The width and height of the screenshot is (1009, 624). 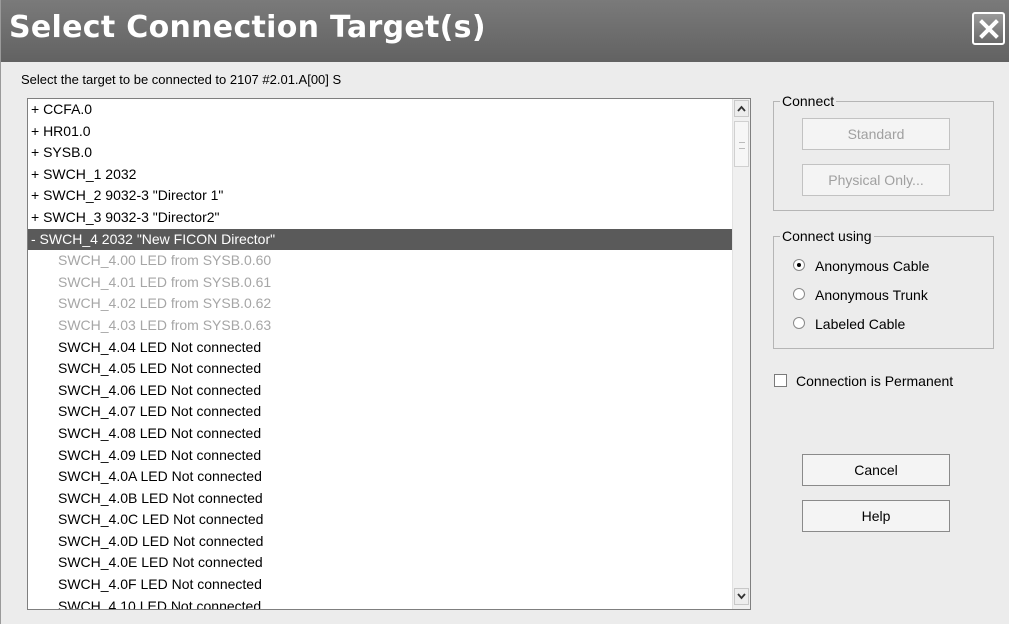 I want to click on list-item: SWCH_4.00 LED from SYSB.0.60, so click(x=381, y=261).